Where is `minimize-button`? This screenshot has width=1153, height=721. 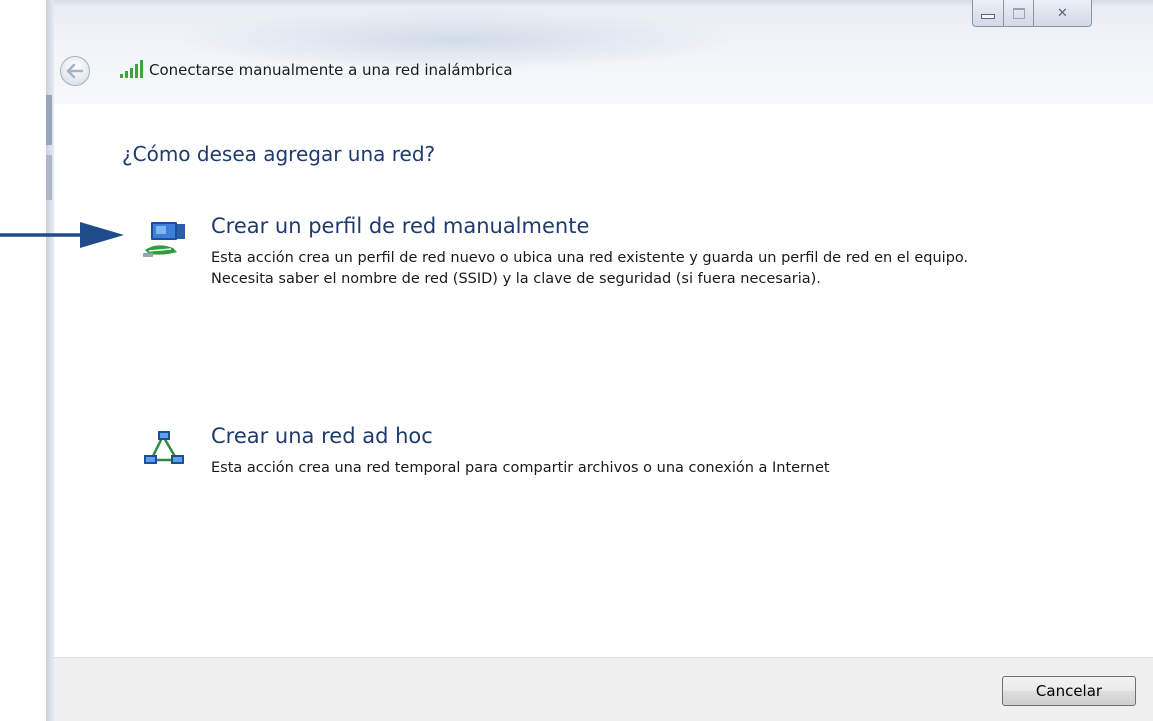 minimize-button is located at coordinates (988, 13).